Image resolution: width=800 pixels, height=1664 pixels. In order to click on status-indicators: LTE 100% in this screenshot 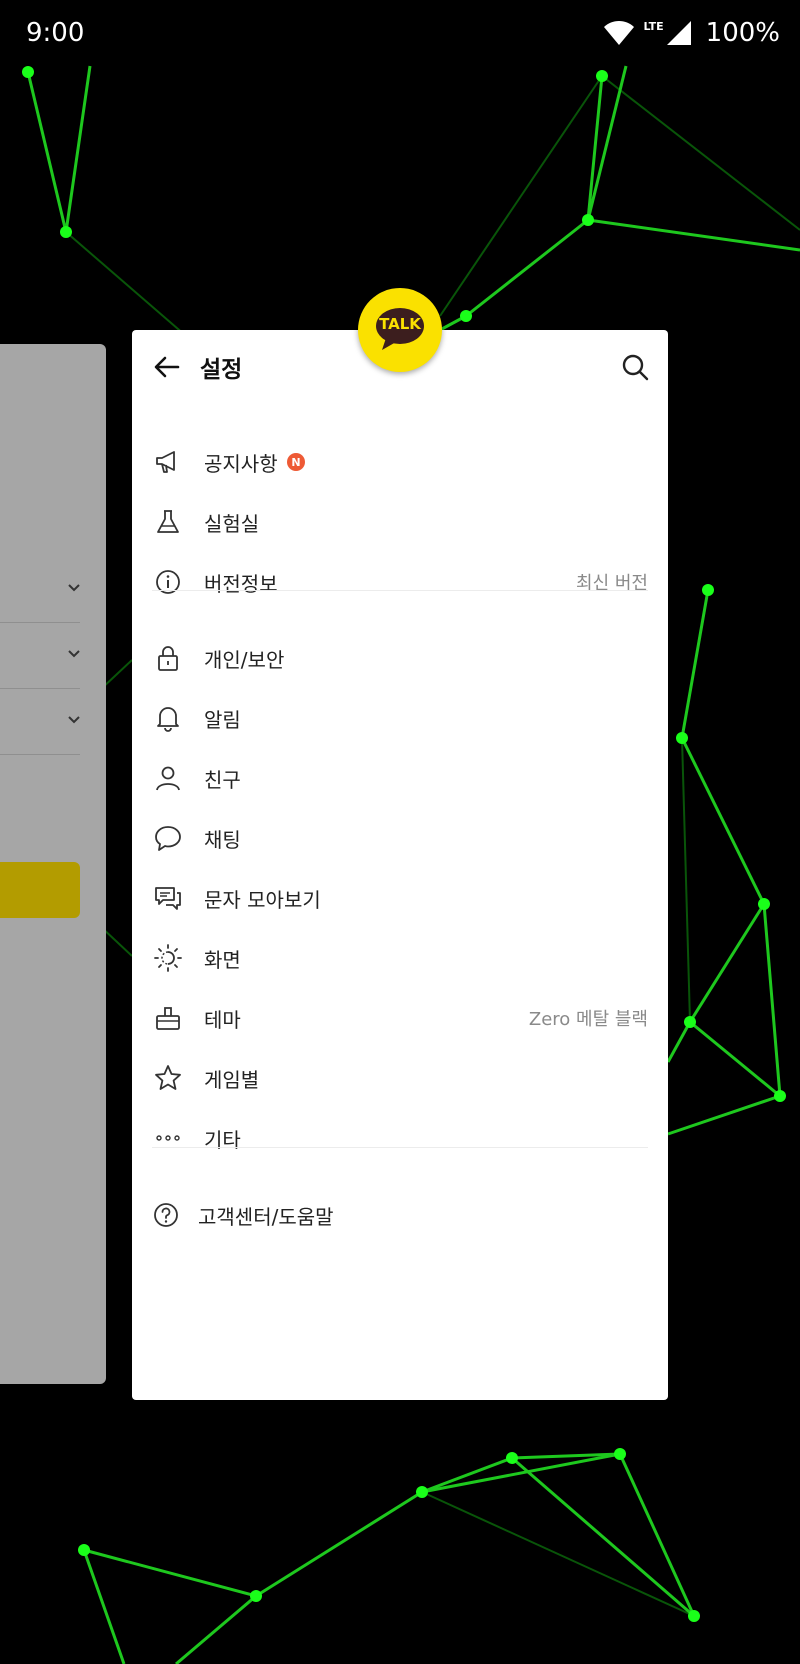, I will do `click(691, 33)`.